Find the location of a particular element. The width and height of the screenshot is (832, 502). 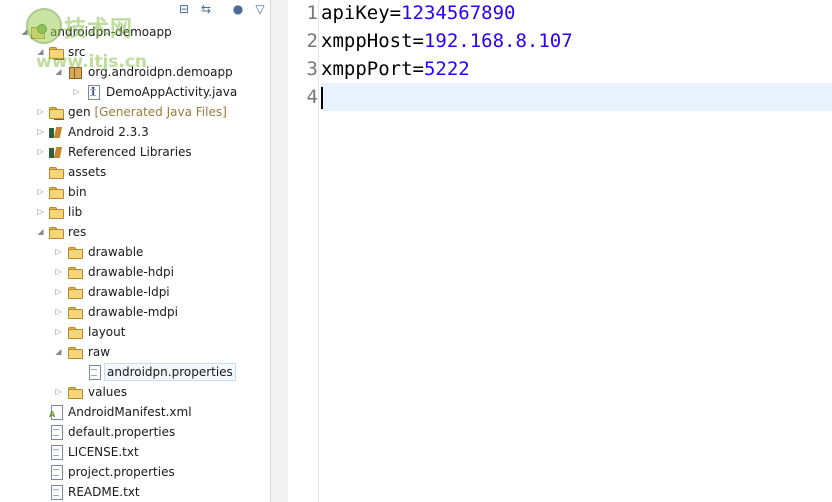

tree-item-label: DemoAppActivity.java is located at coordinates (172, 92).